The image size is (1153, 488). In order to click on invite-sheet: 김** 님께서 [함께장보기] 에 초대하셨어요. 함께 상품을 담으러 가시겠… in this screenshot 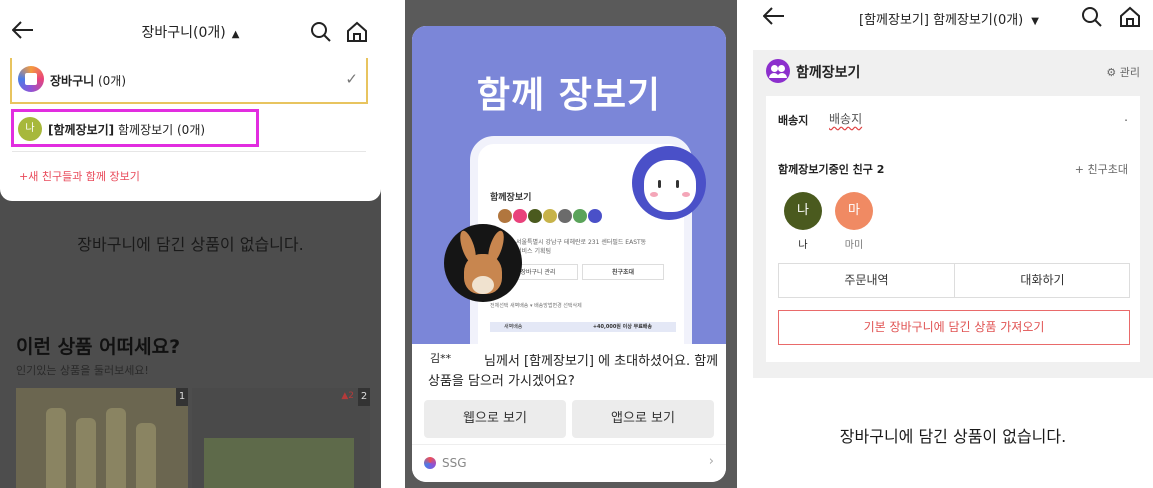, I will do `click(569, 413)`.